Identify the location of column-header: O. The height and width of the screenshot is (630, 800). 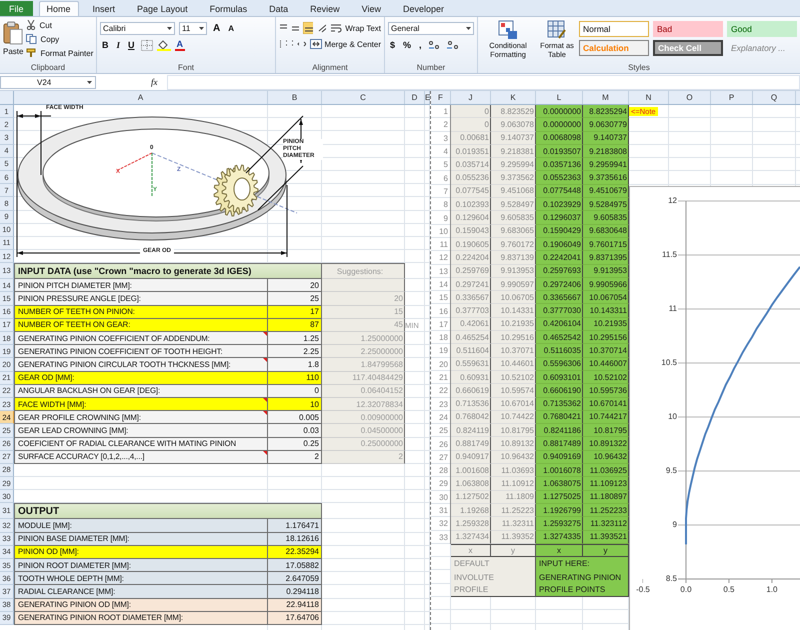
(690, 97).